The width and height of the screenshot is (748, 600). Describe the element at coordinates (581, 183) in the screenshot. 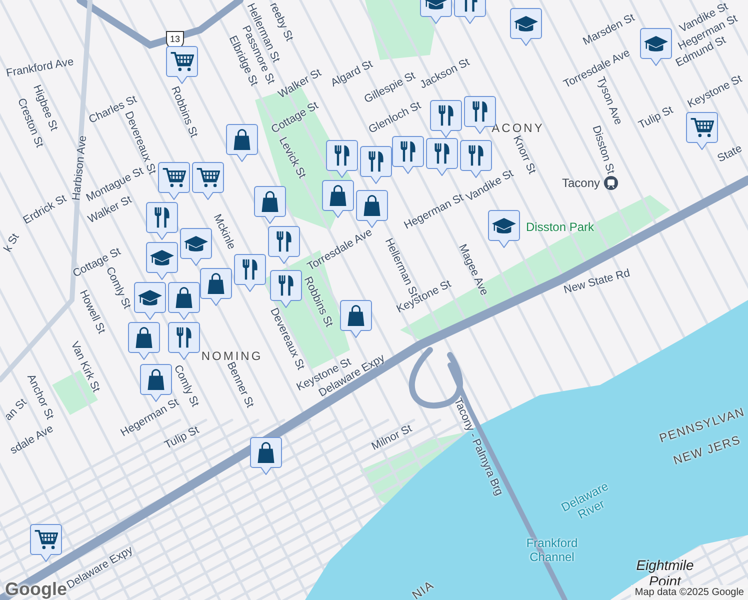

I see `station-label: Tacony` at that location.